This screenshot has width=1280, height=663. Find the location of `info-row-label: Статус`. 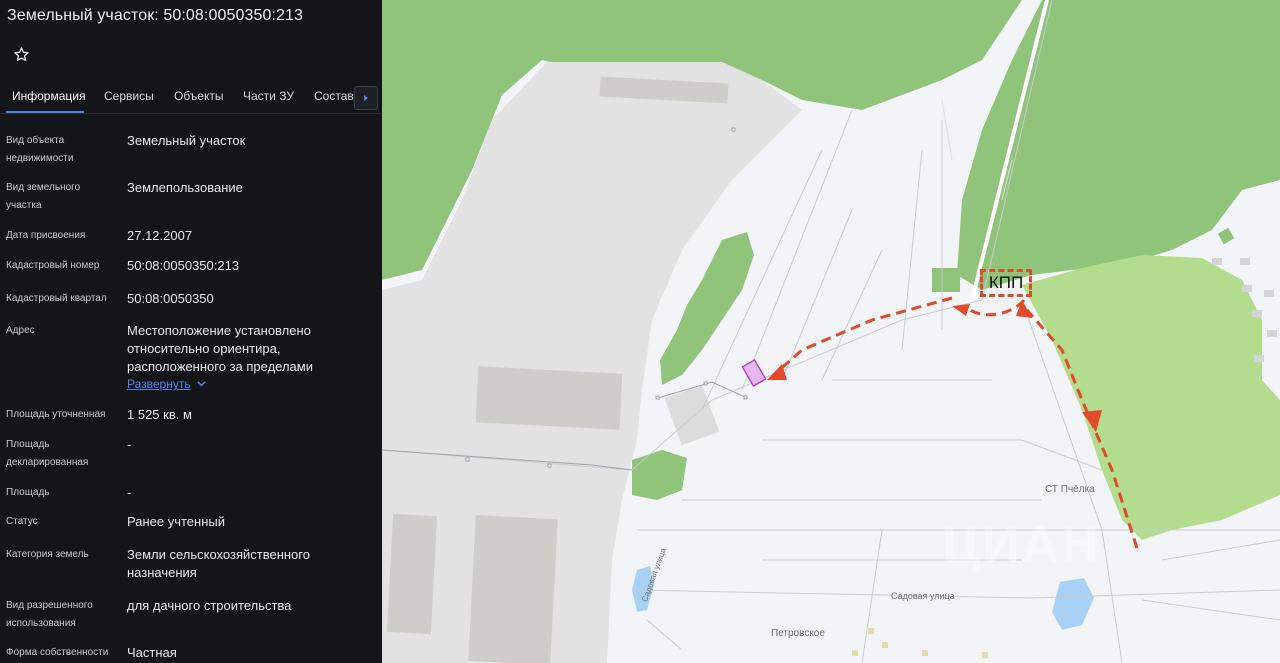

info-row-label: Статус is located at coordinates (22, 521).